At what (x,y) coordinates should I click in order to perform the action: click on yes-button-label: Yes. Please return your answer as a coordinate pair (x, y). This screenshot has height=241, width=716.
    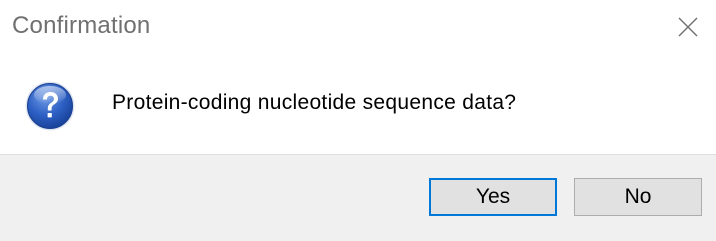
    Looking at the image, I should click on (493, 196).